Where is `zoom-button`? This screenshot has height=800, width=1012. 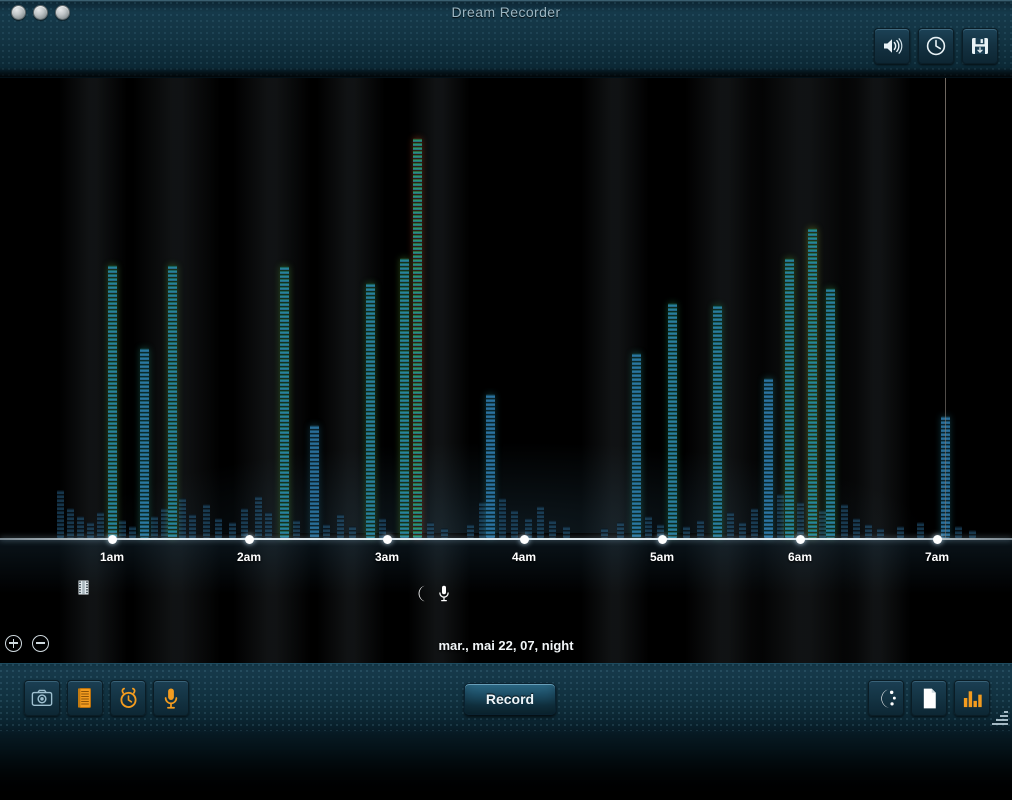
zoom-button is located at coordinates (62, 12).